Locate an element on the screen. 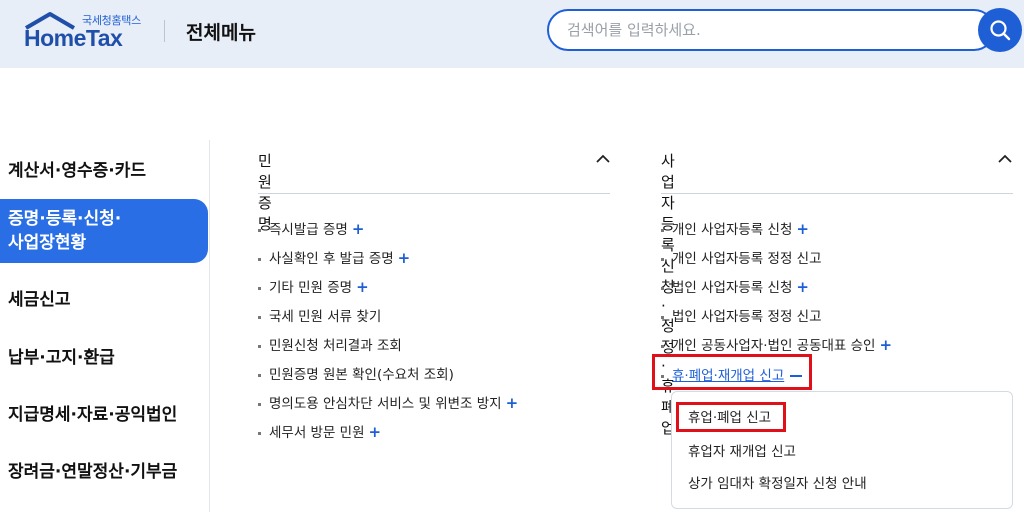 Image resolution: width=1024 pixels, height=512 pixels. search-box is located at coordinates (771, 30).